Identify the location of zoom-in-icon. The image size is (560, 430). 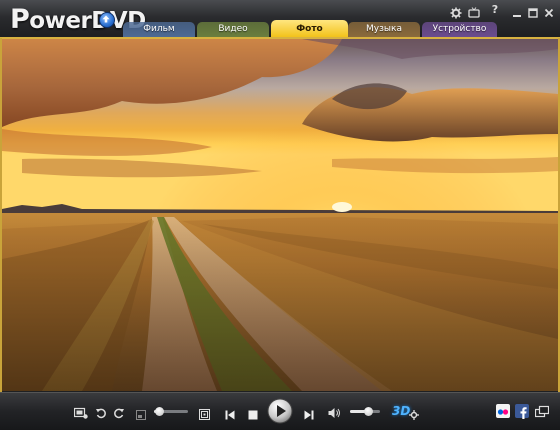
(204, 414).